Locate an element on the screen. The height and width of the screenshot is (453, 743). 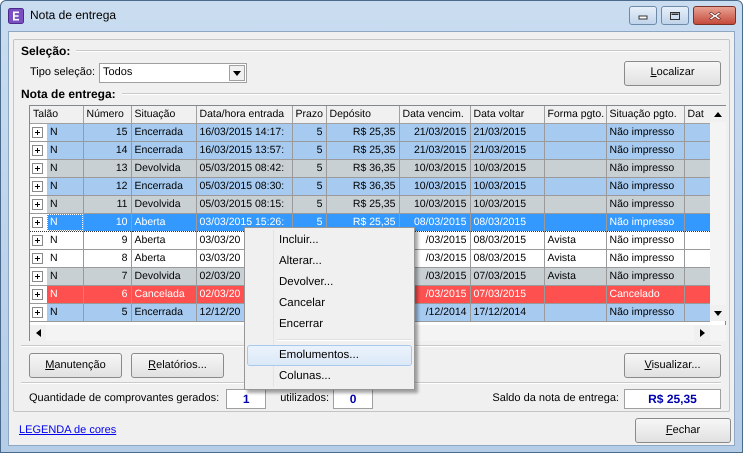
dropdown-value: Todos is located at coordinates (117, 73).